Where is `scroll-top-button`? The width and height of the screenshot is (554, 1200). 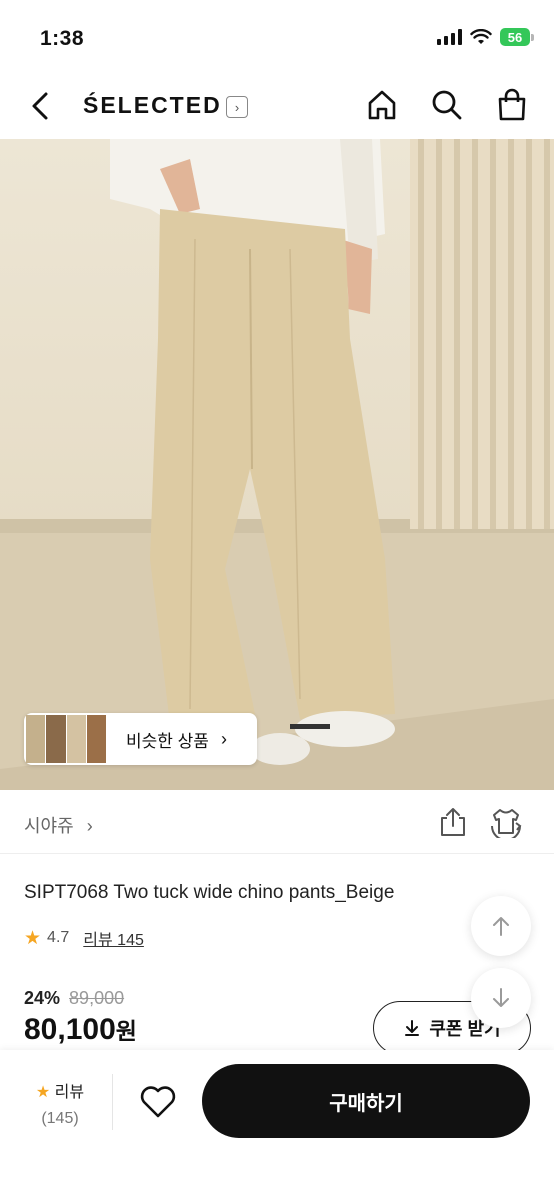
scroll-top-button is located at coordinates (501, 926).